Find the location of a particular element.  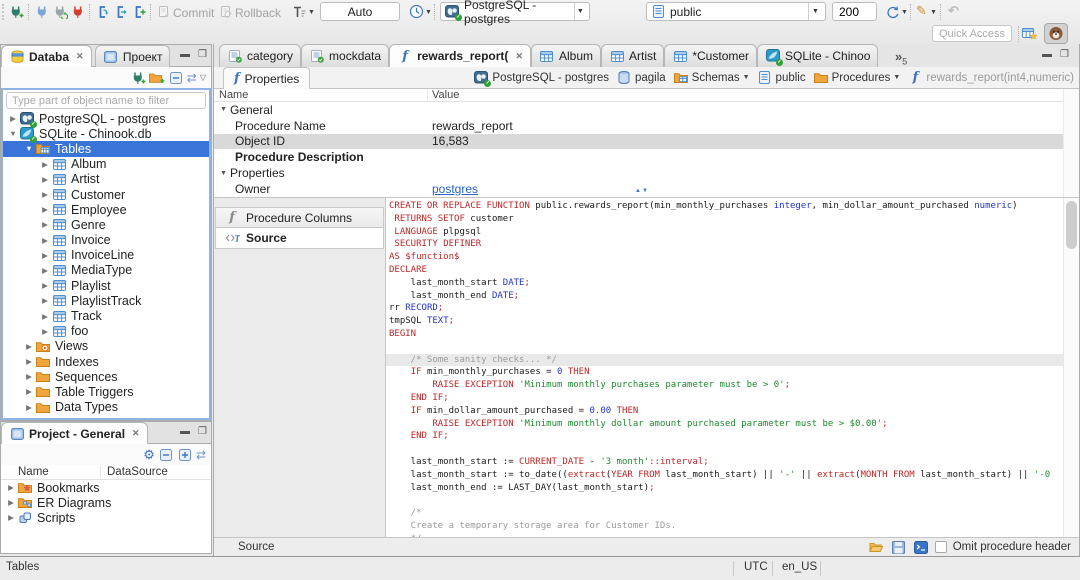

history-clock-icon is located at coordinates (416, 11).